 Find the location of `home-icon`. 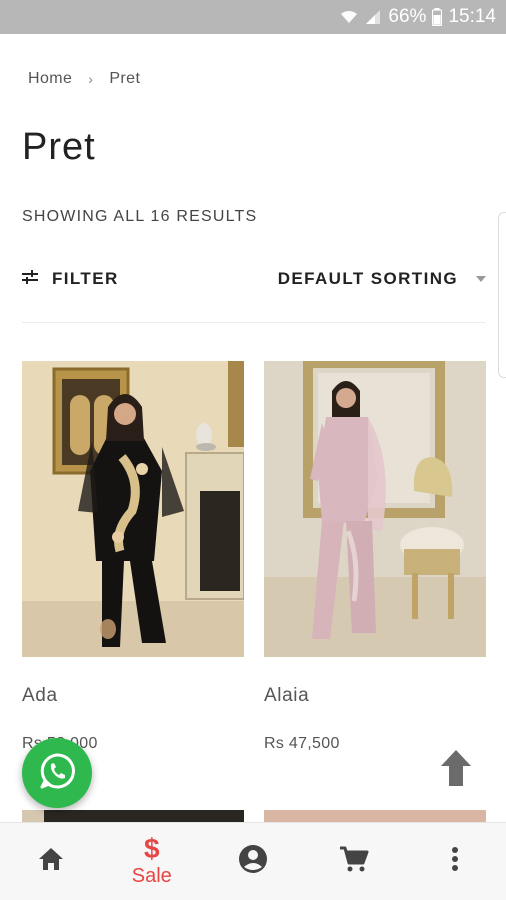

home-icon is located at coordinates (51, 861).